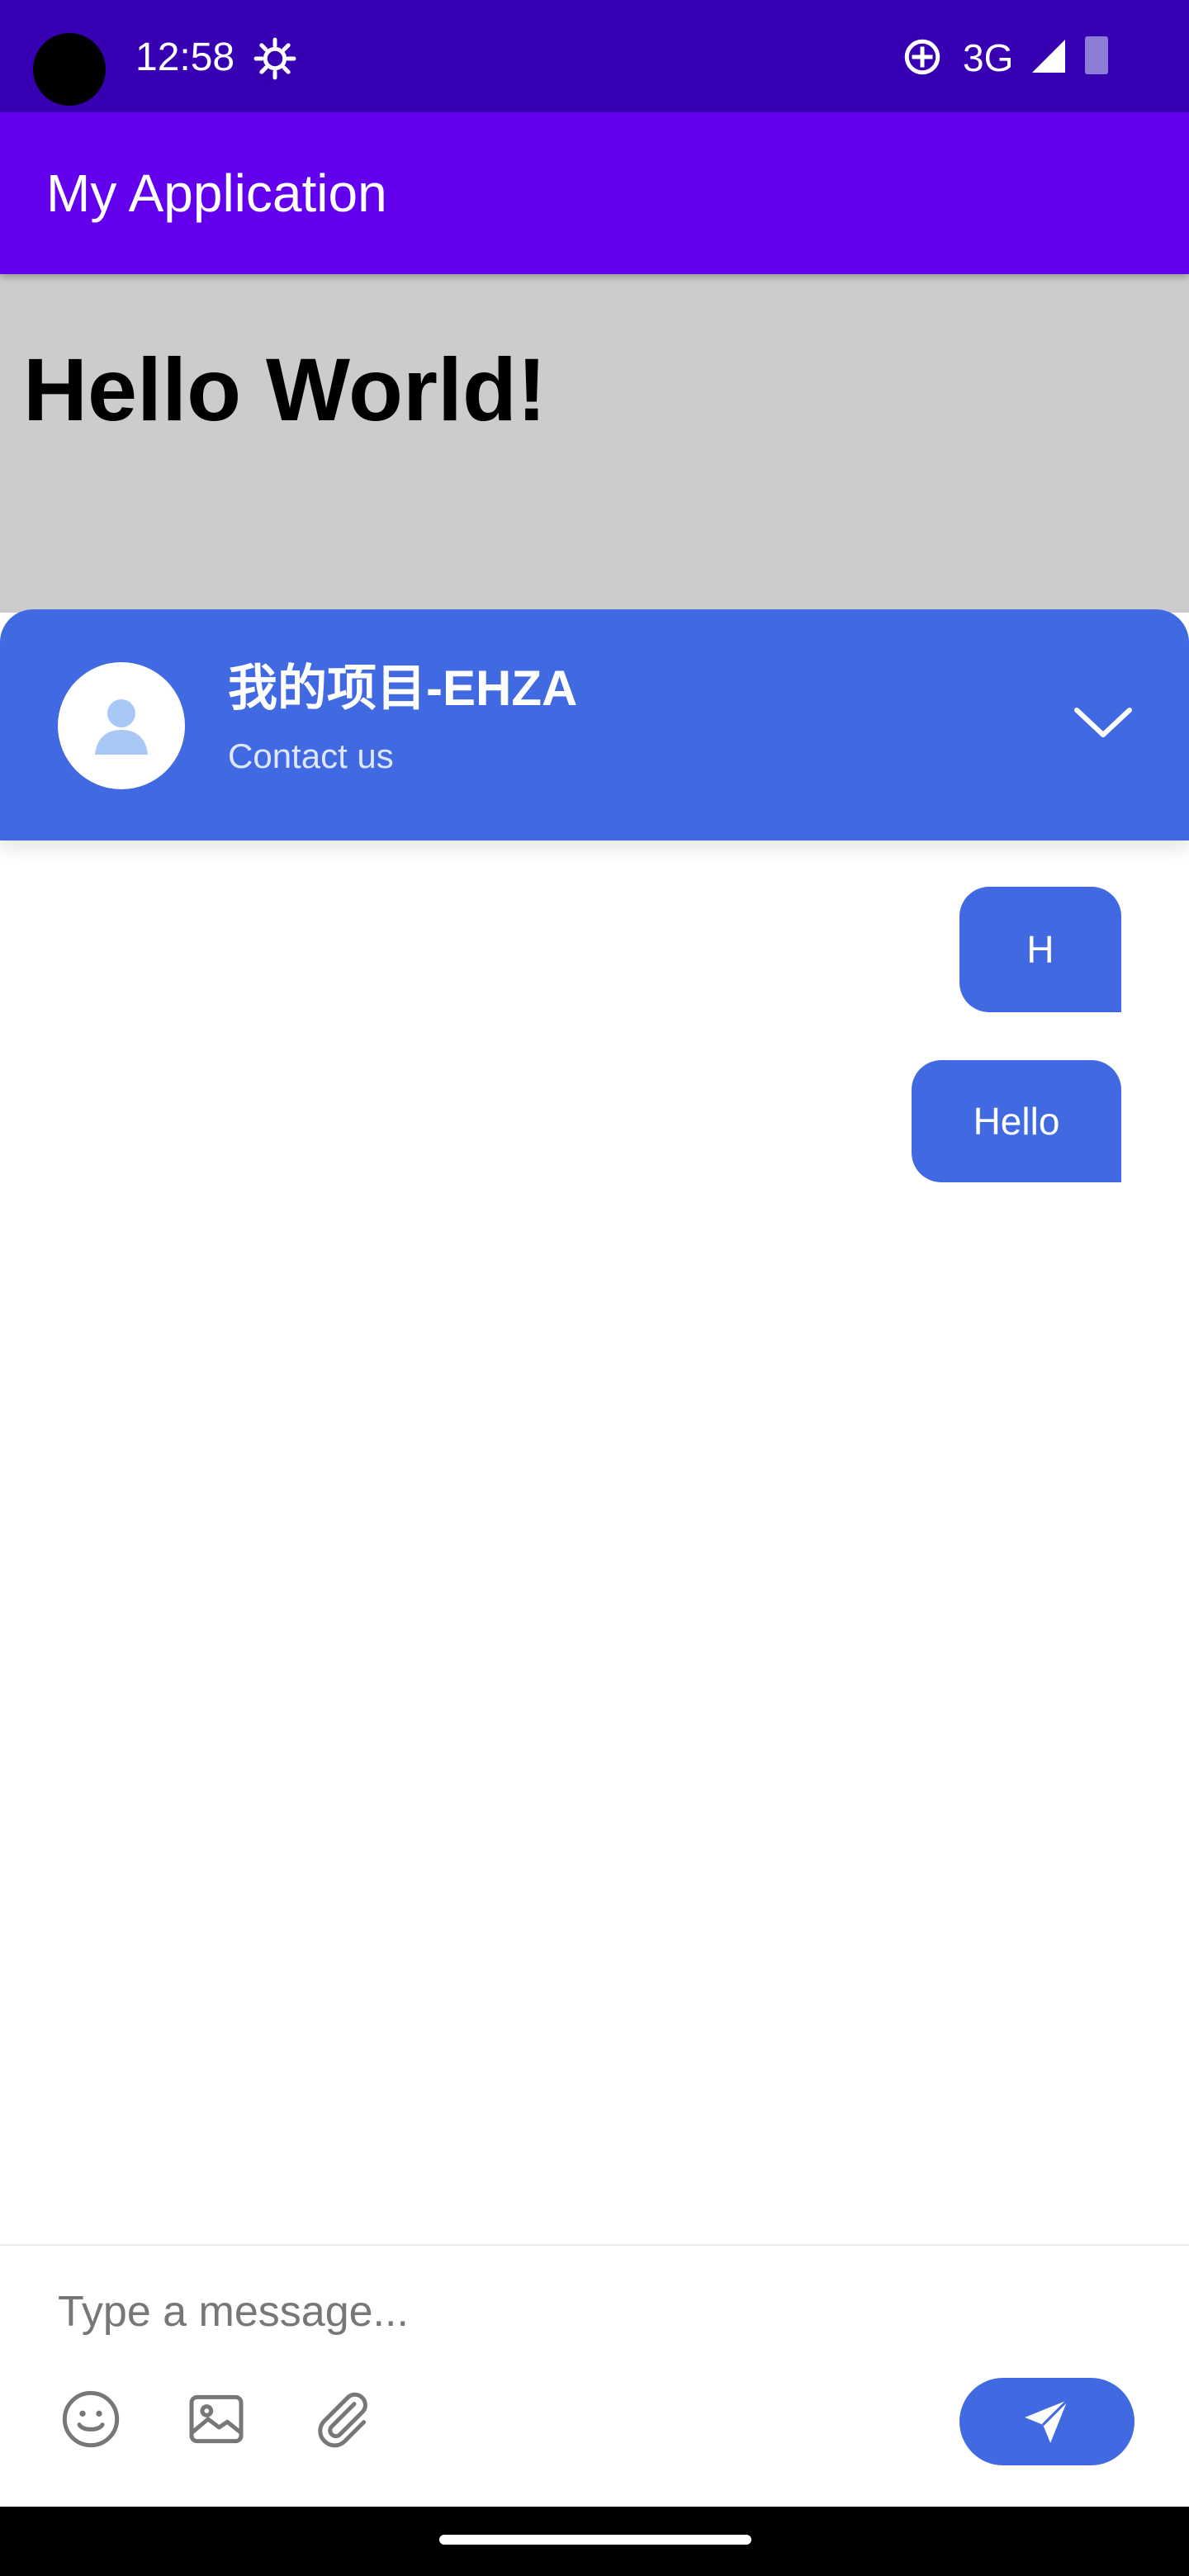 The image size is (1189, 2576). I want to click on app-bar: My Application, so click(594, 193).